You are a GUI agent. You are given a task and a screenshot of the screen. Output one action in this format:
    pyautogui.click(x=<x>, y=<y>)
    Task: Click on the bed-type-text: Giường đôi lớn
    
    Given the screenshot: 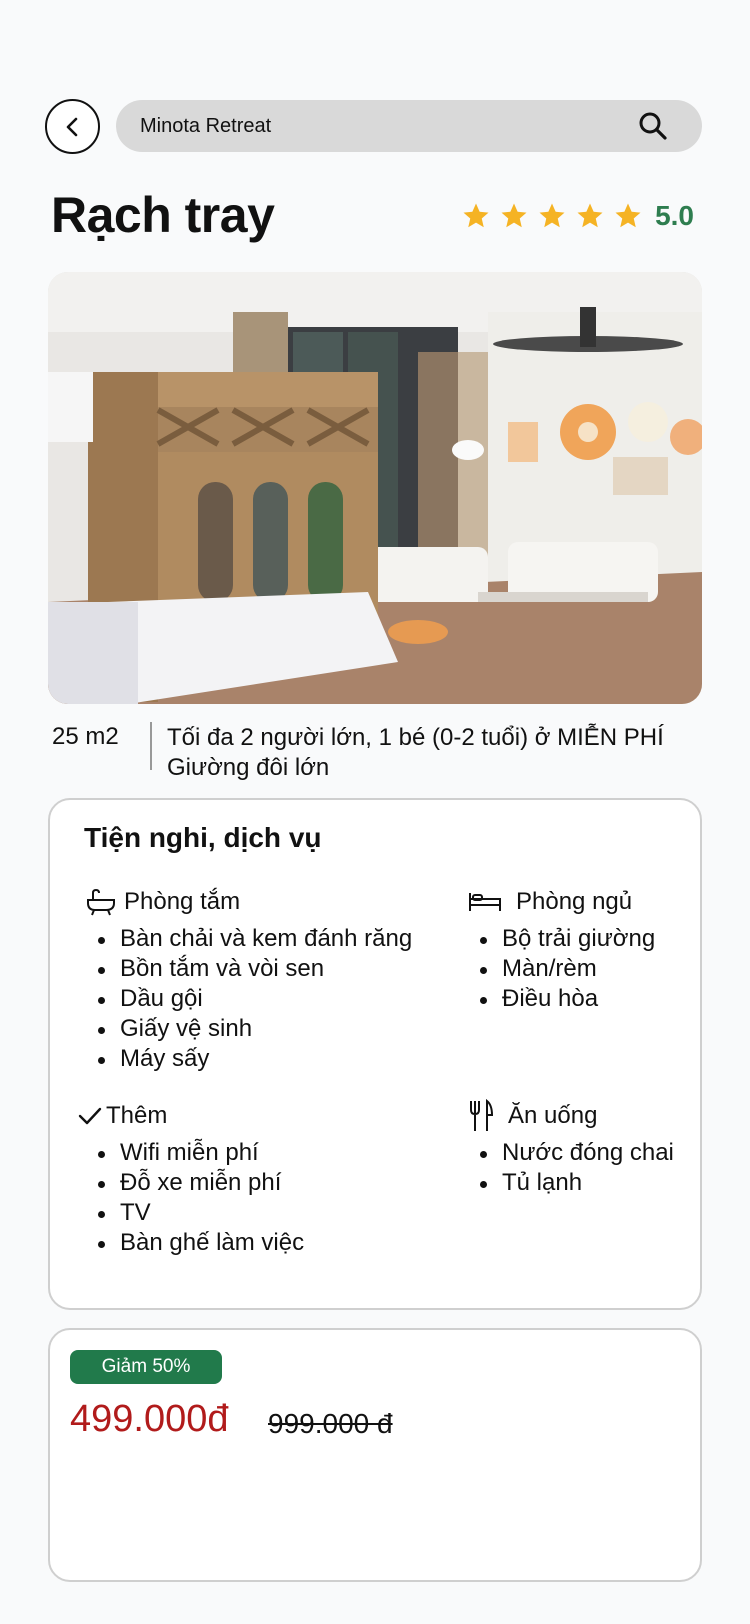 What is the action you would take?
    pyautogui.click(x=248, y=767)
    